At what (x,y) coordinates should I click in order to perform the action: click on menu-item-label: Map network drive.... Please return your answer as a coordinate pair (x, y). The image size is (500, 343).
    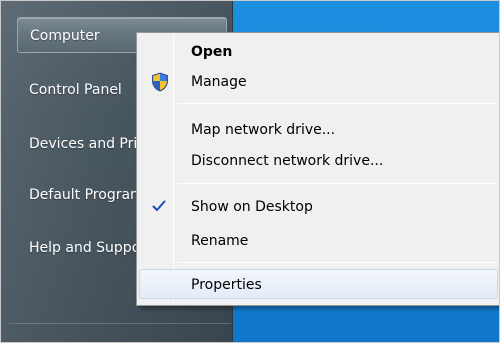
    Looking at the image, I should click on (263, 130).